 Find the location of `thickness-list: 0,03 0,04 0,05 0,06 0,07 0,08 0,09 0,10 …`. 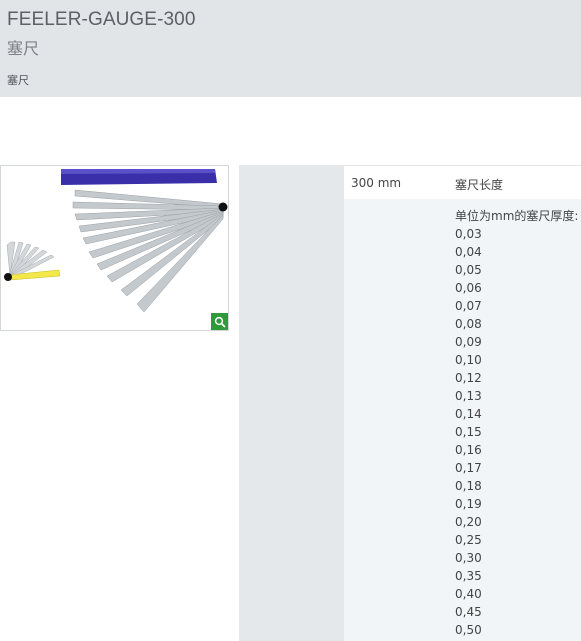

thickness-list: 0,03 0,04 0,05 0,06 0,07 0,08 0,09 0,10 … is located at coordinates (468, 432).